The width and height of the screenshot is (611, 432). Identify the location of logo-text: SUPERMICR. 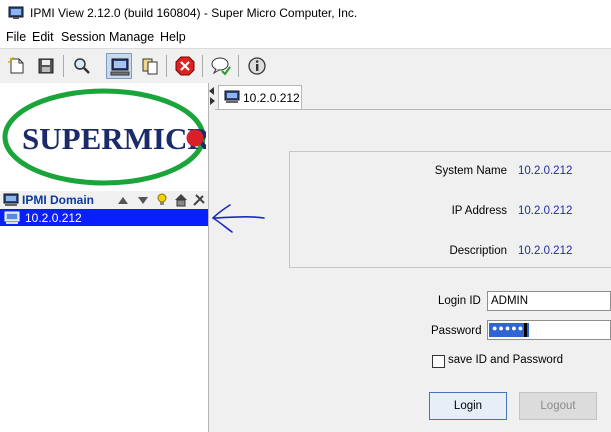
(114, 138).